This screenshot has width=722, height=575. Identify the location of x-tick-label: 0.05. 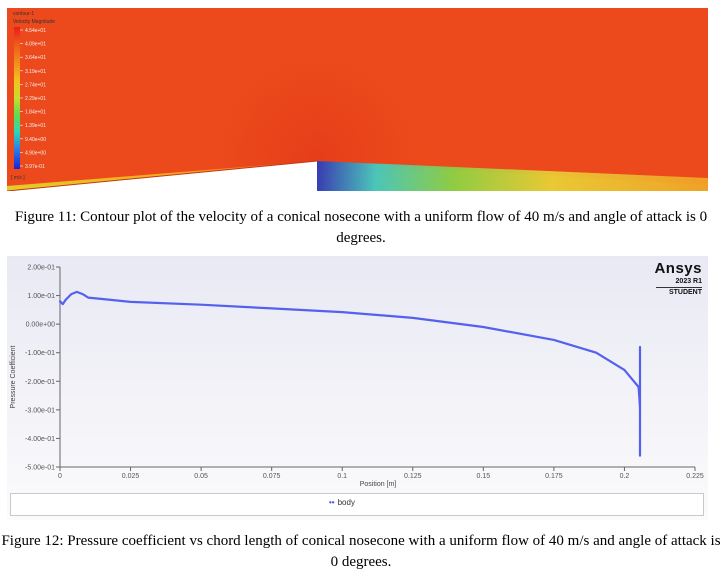
(201, 476).